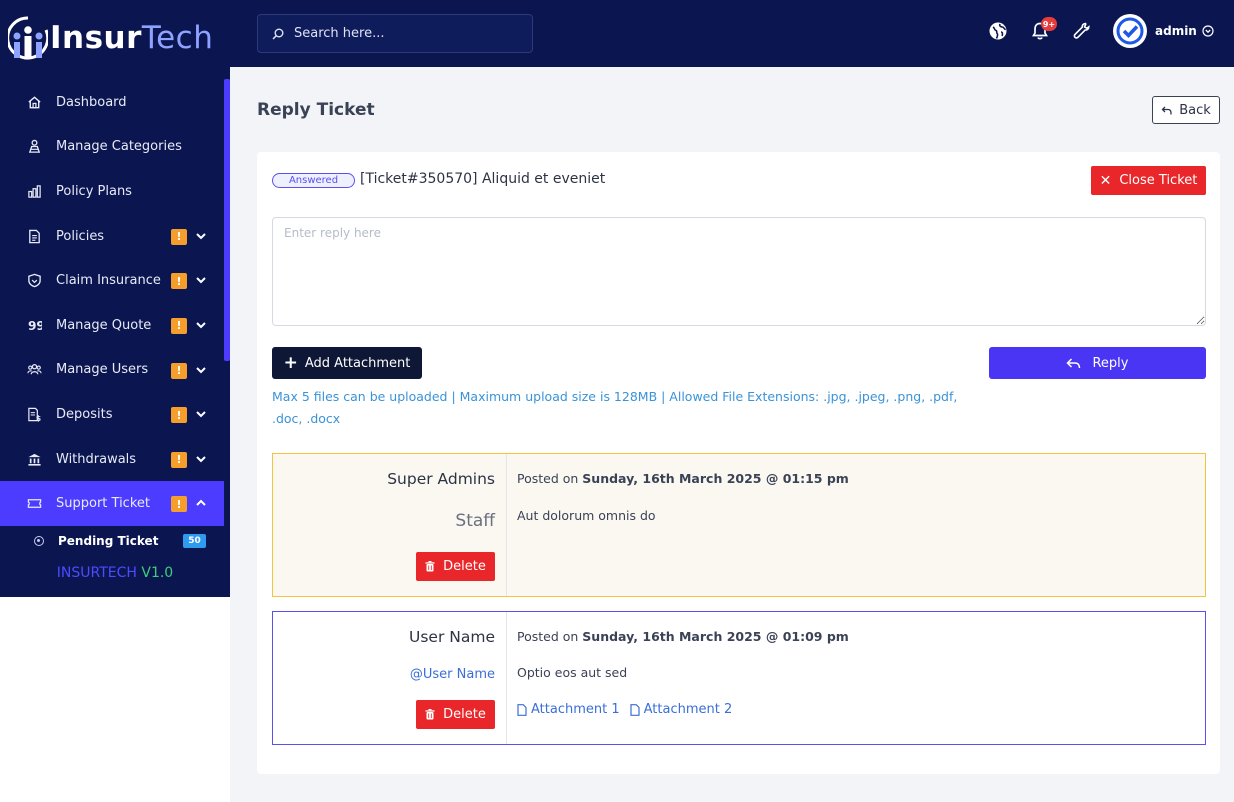 The image size is (1234, 802). Describe the element at coordinates (575, 709) in the screenshot. I see `attachment-label: Attachment 1` at that location.